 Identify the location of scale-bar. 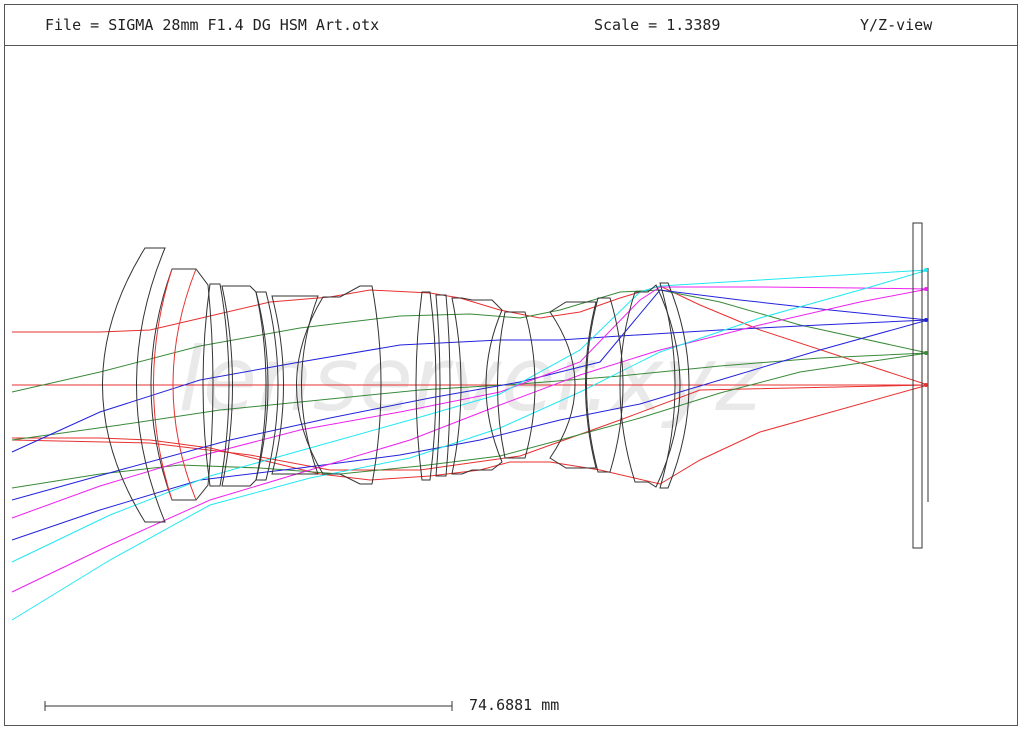
(248, 706).